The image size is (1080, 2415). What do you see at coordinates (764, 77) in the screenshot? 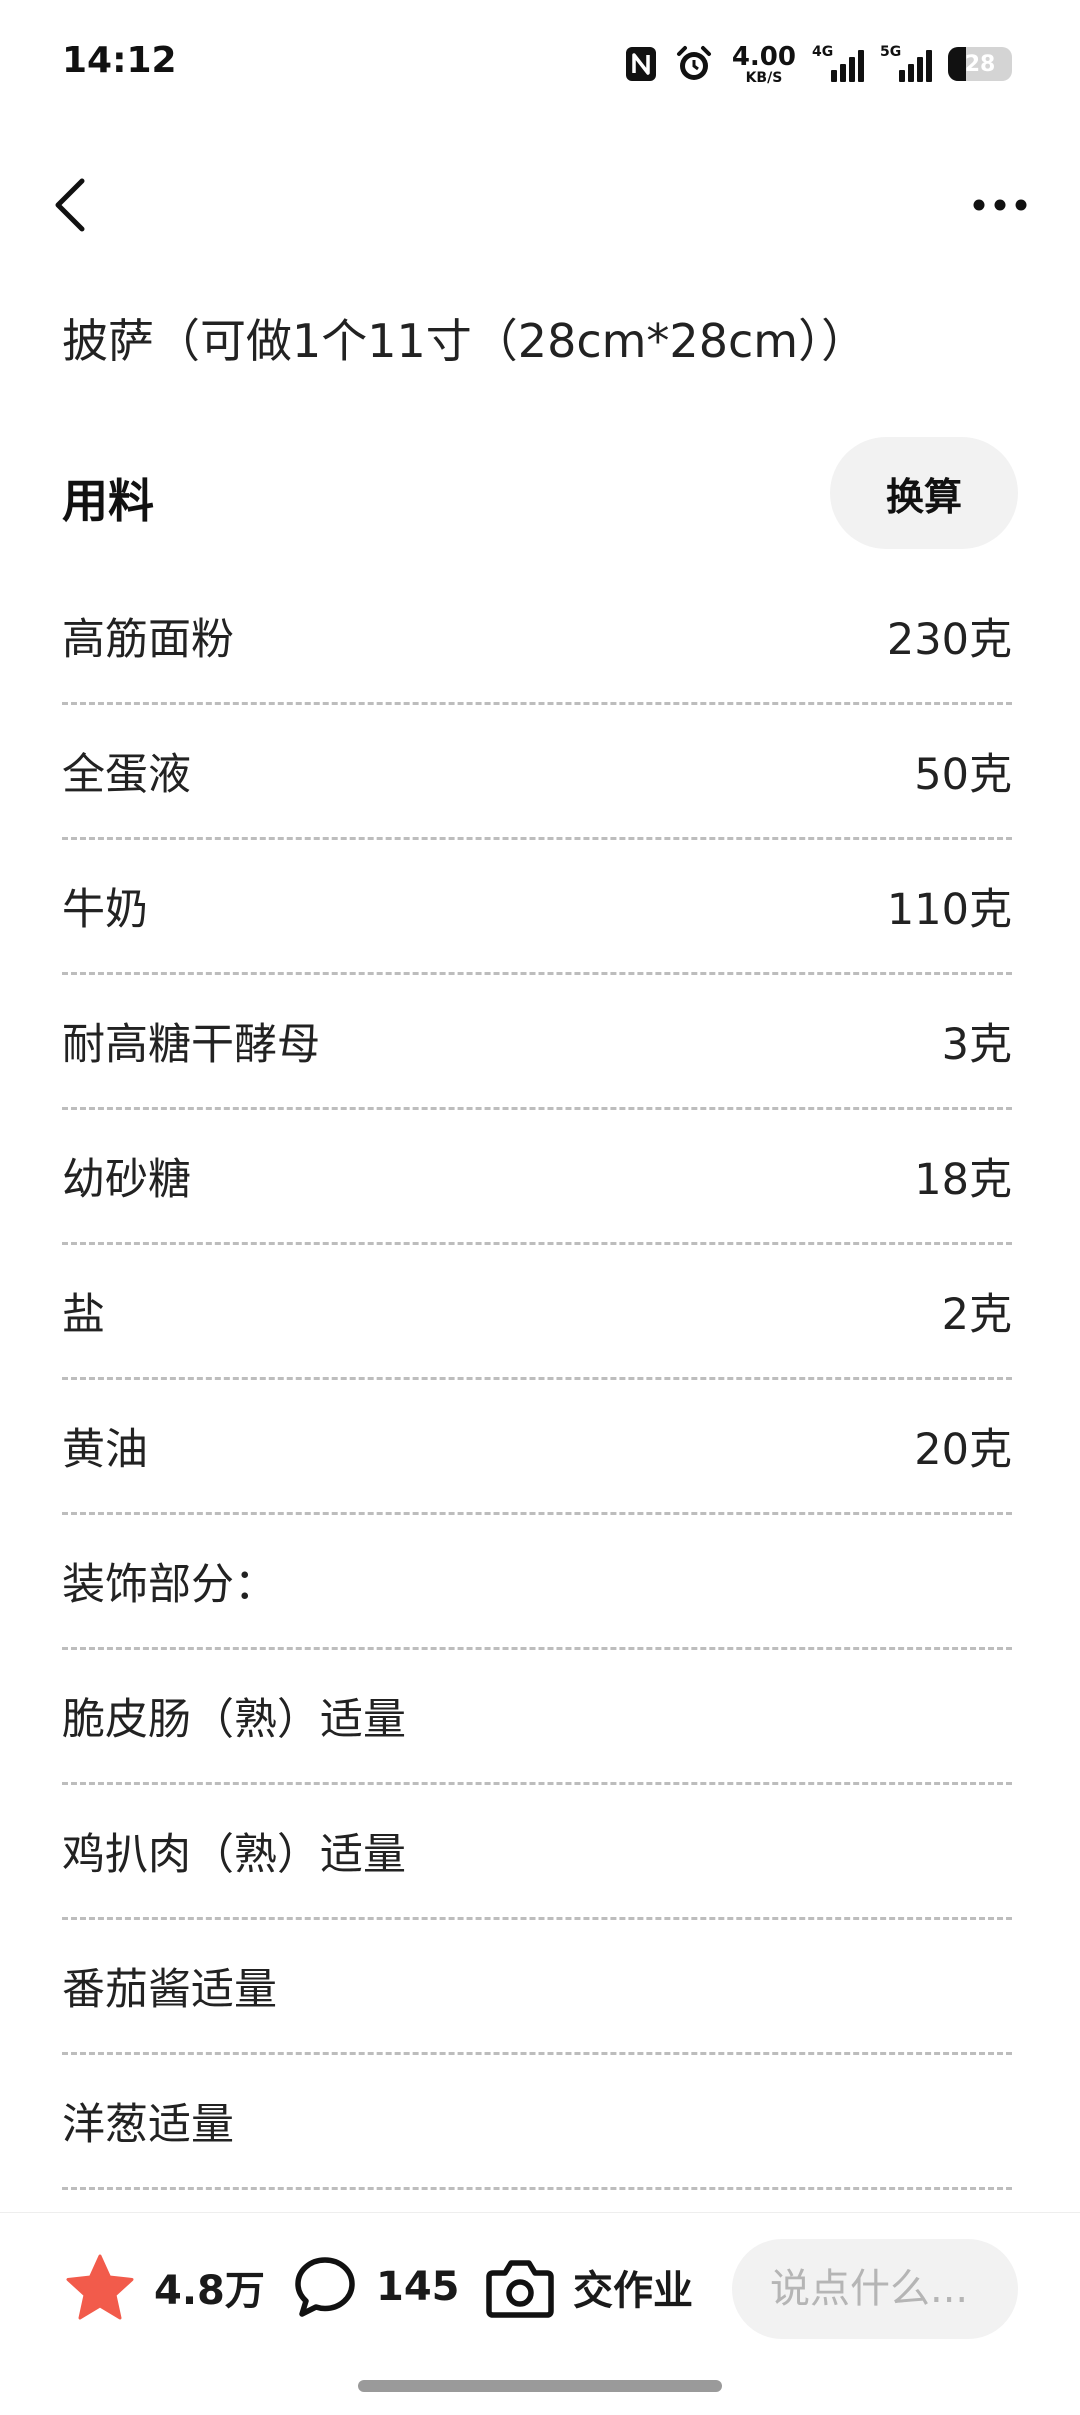
I see `network-speed-unit: KB/S` at bounding box center [764, 77].